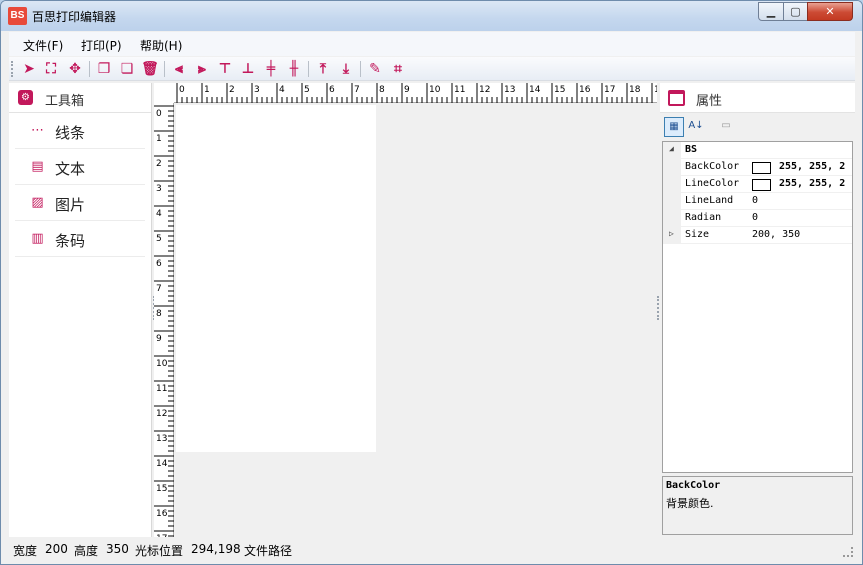  What do you see at coordinates (691, 149) in the screenshot?
I see `category-label: BS` at bounding box center [691, 149].